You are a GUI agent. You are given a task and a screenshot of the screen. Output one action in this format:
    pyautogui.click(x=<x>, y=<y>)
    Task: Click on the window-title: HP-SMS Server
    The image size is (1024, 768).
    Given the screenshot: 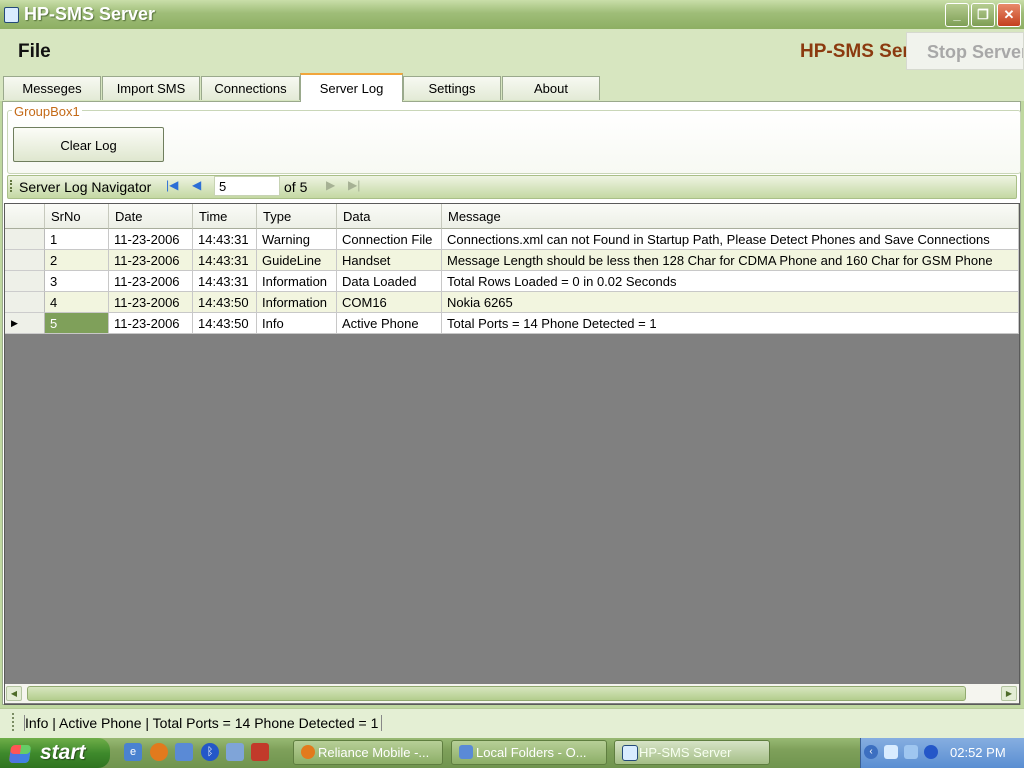 What is the action you would take?
    pyautogui.click(x=90, y=14)
    